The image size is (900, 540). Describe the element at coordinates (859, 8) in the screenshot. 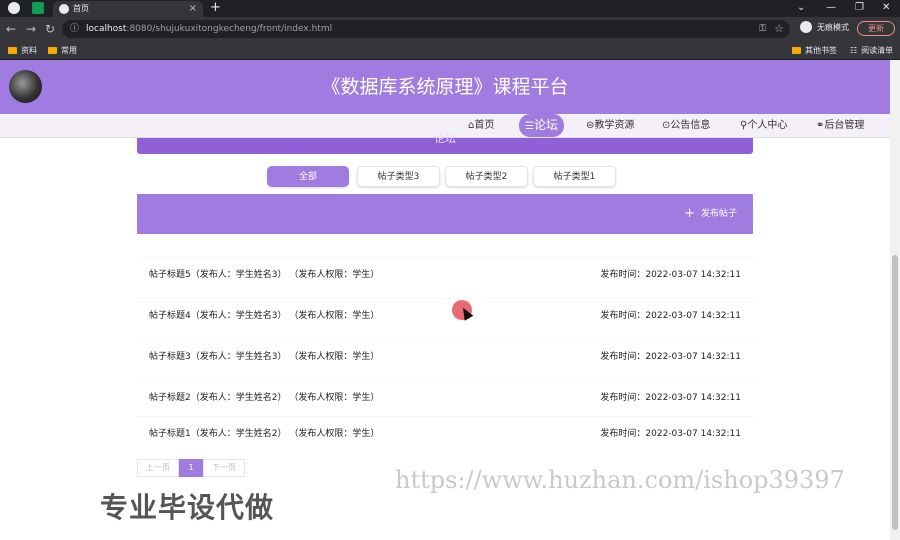

I see `maximize-button: ❐` at that location.